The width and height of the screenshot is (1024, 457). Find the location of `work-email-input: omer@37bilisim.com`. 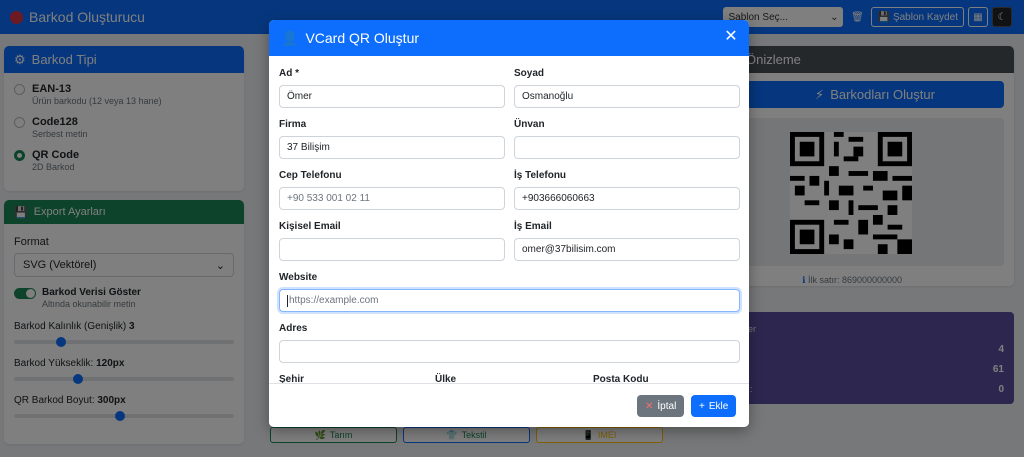

work-email-input: omer@37bilisim.com is located at coordinates (627, 249).